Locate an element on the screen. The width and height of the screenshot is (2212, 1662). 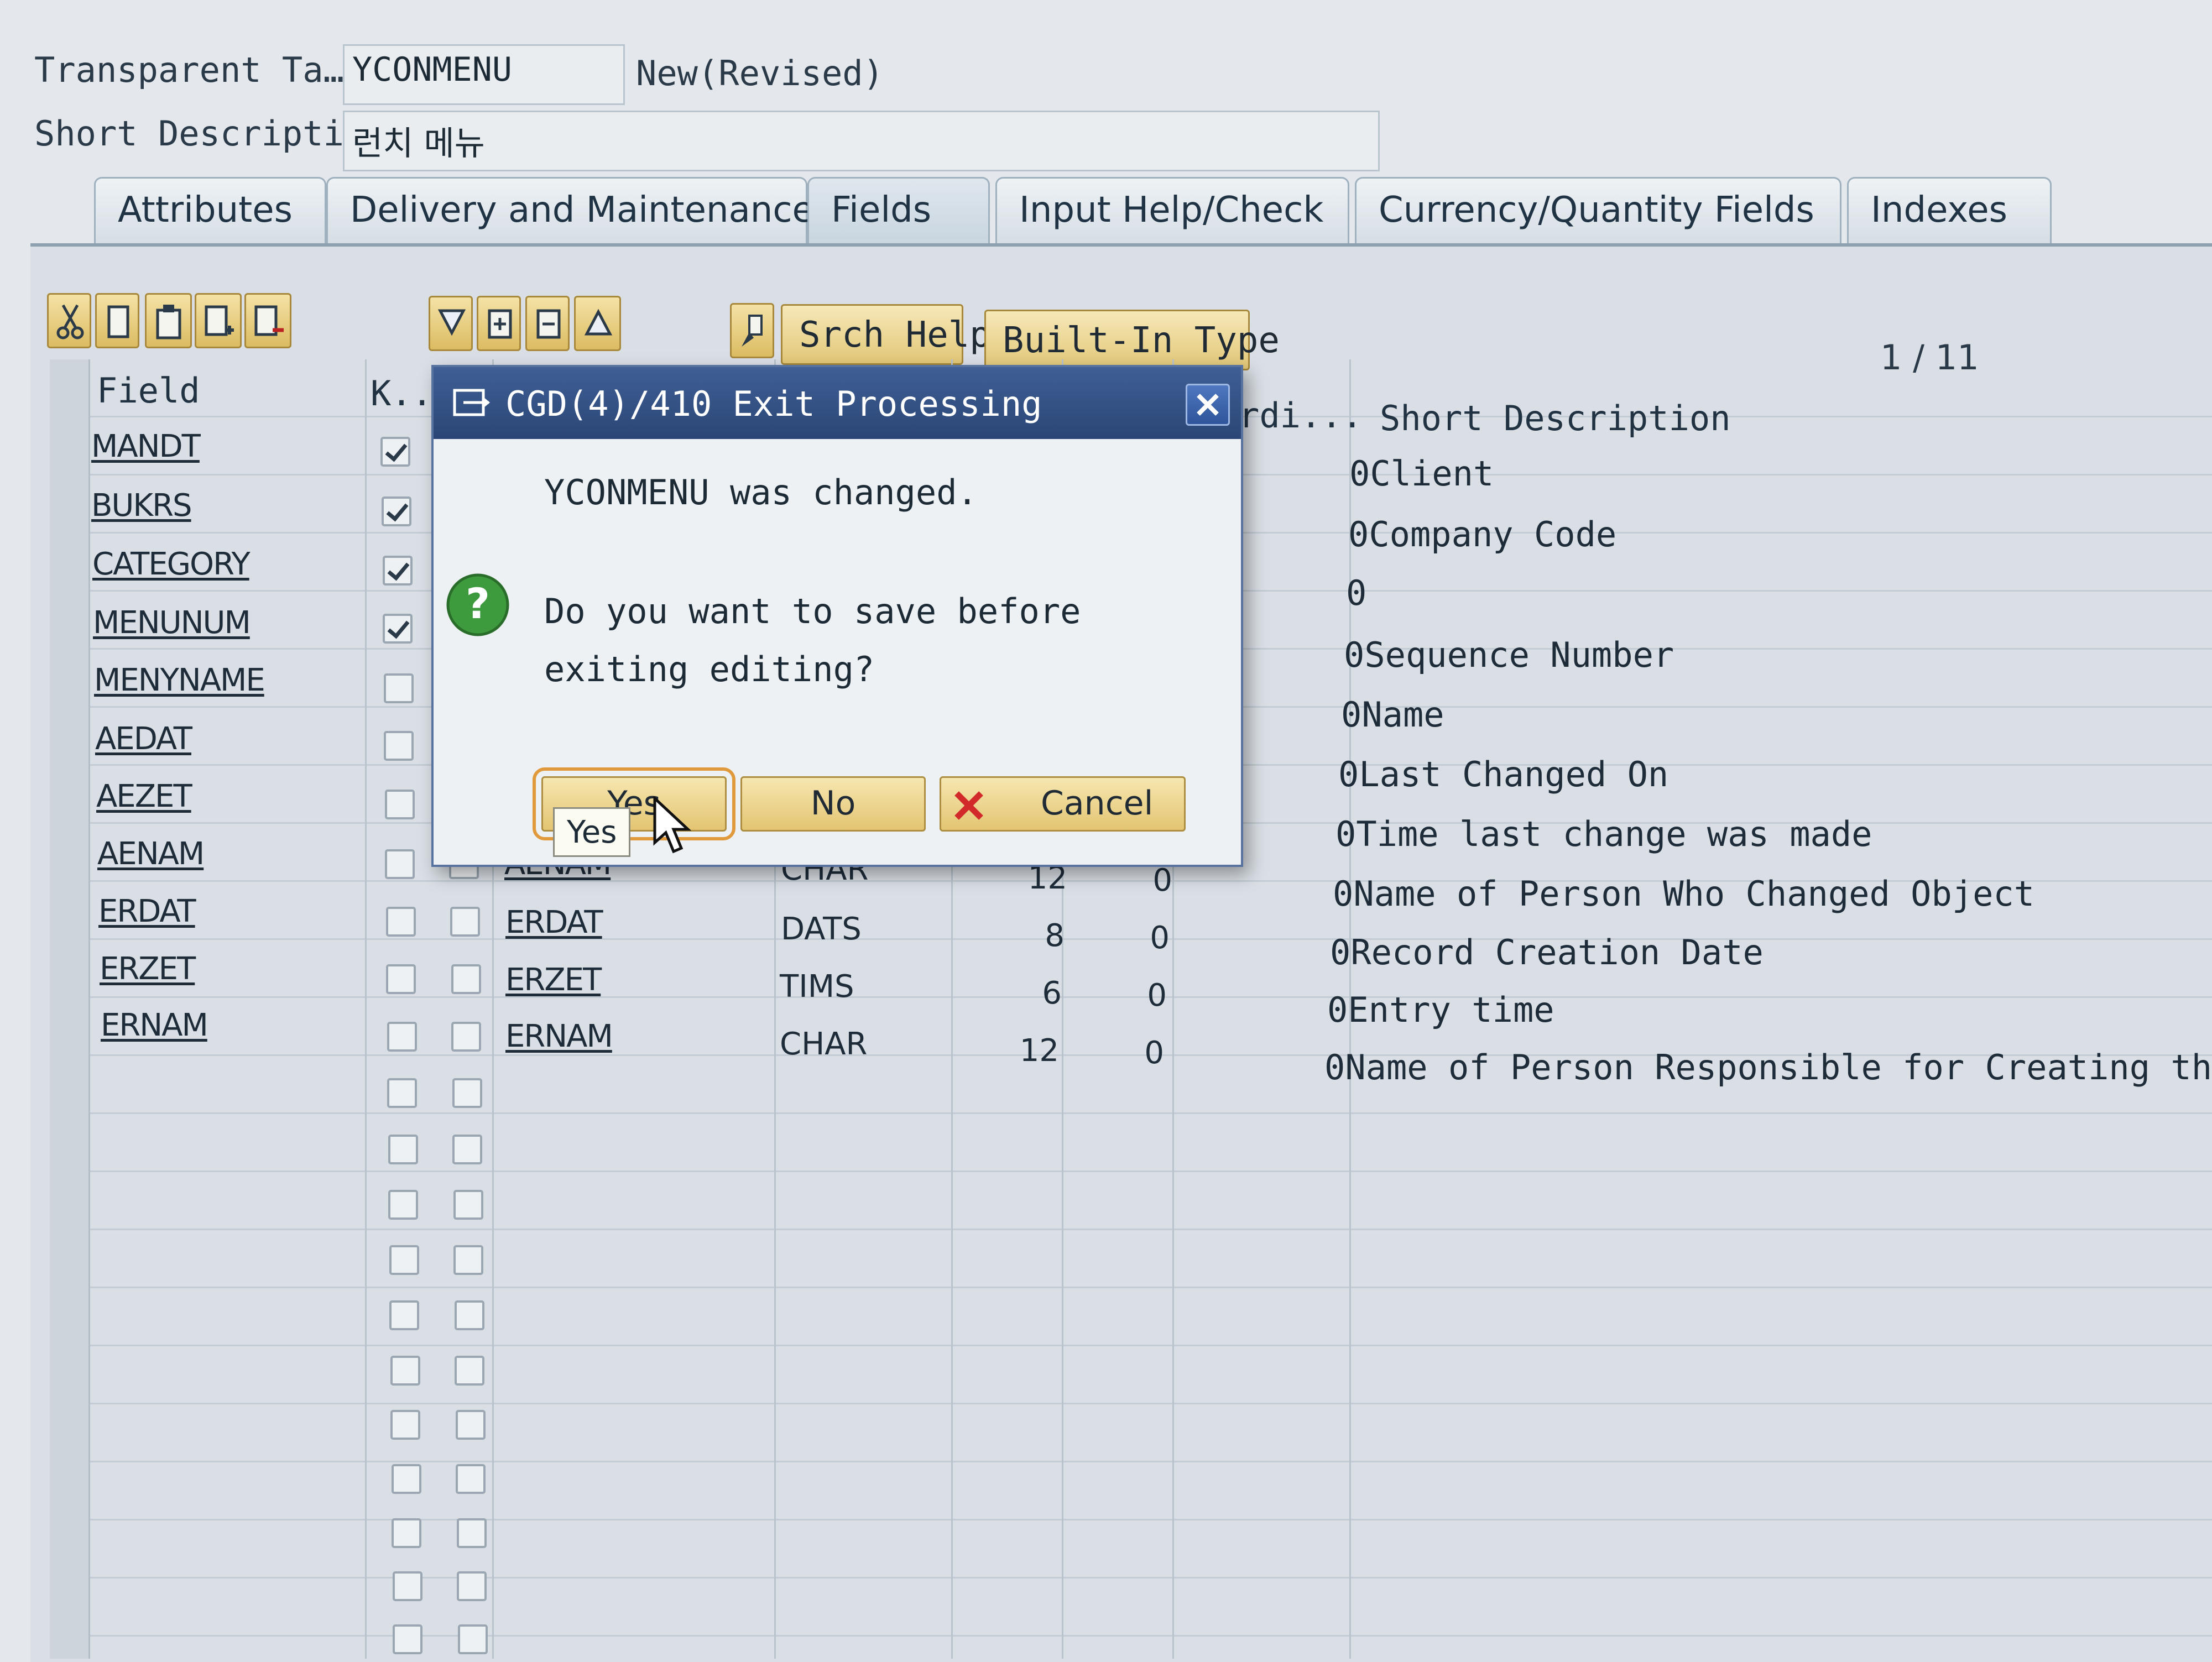
data-element: ERNAM is located at coordinates (559, 1036).